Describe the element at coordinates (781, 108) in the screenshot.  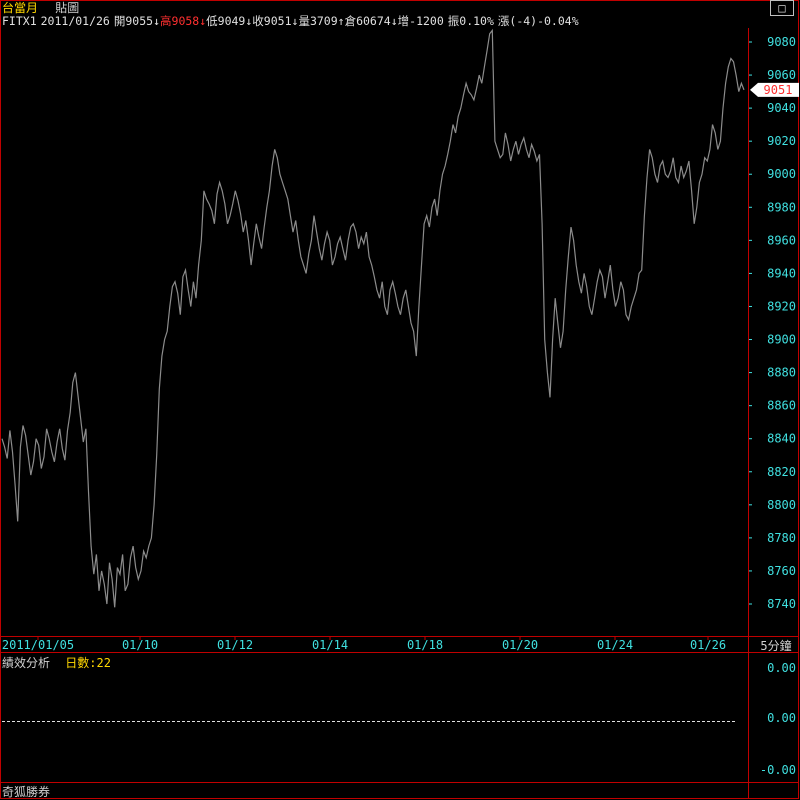
I see `y-tick-label: 9040` at that location.